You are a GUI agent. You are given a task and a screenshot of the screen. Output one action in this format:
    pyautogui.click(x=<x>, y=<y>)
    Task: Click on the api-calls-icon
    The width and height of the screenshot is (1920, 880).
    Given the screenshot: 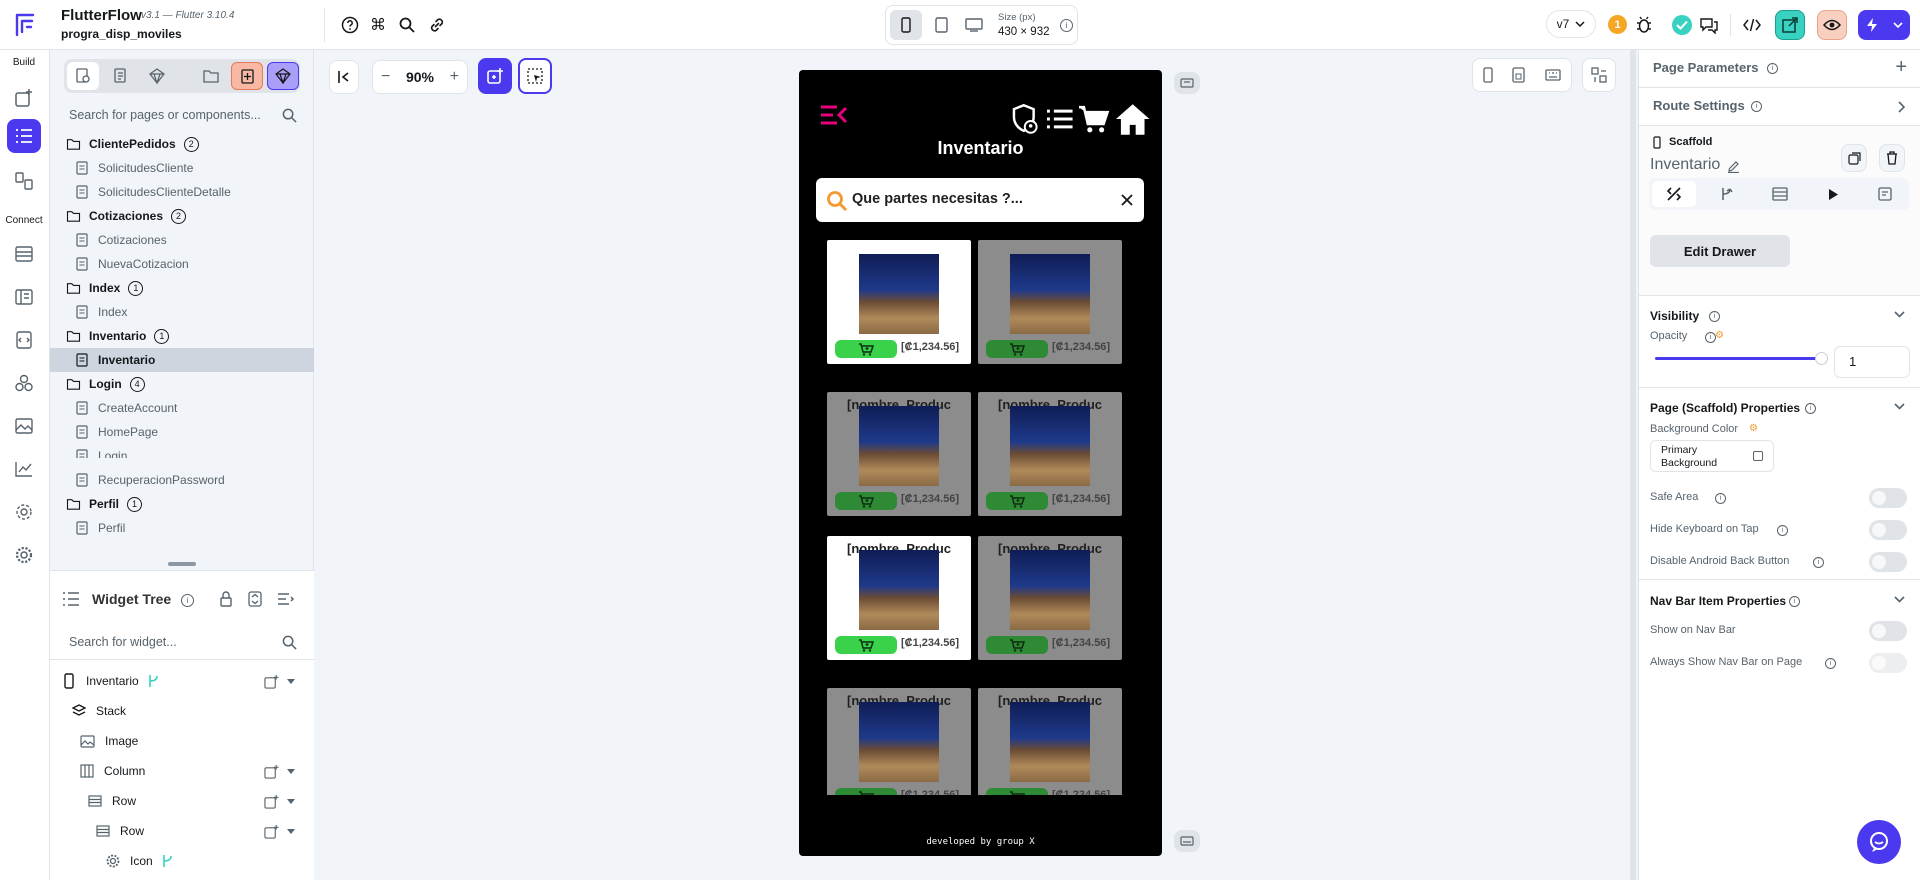 What is the action you would take?
    pyautogui.click(x=24, y=340)
    